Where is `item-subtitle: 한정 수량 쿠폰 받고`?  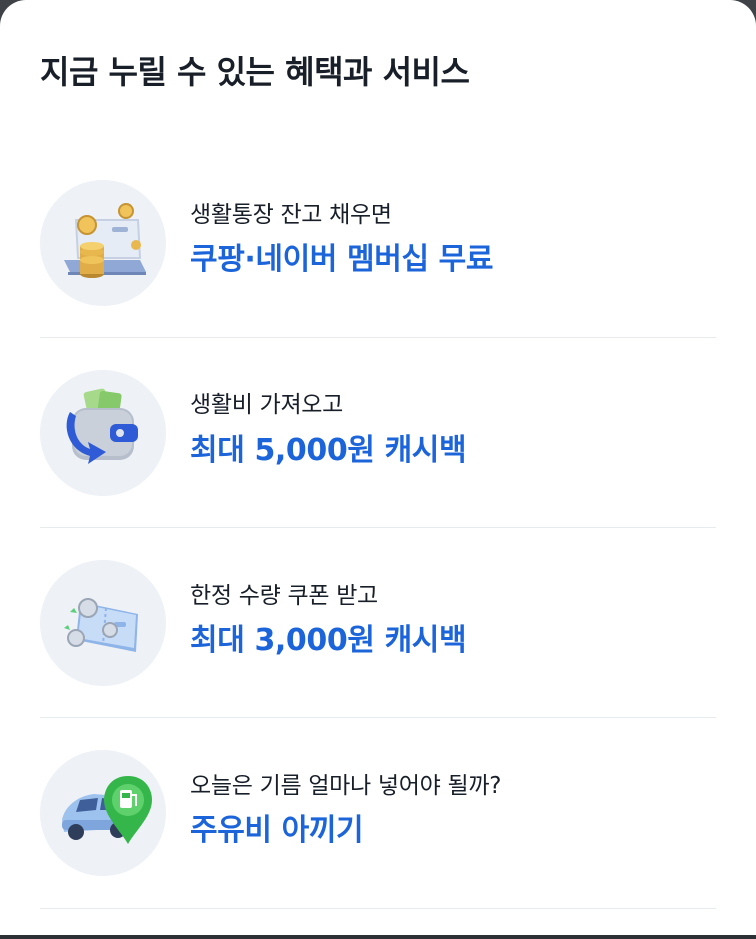 item-subtitle: 한정 수량 쿠폰 받고 is located at coordinates (284, 596).